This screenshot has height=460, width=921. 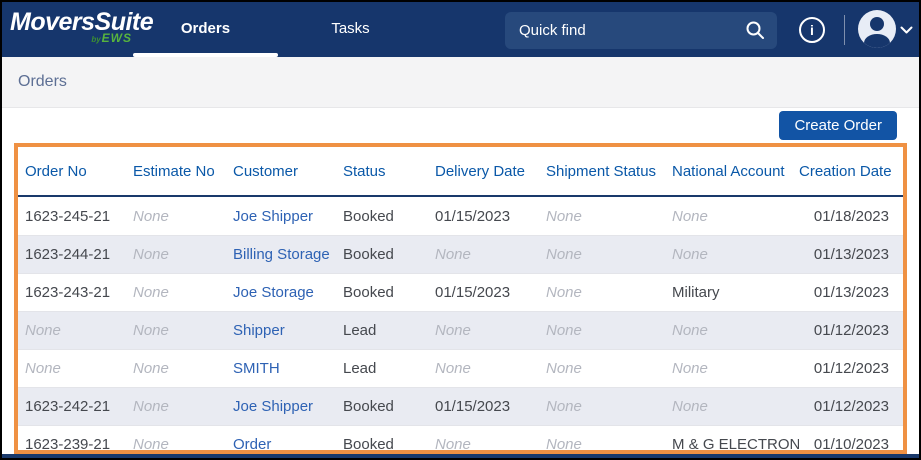 What do you see at coordinates (851, 444) in the screenshot?
I see `cell-creation-date: 01/10/2023` at bounding box center [851, 444].